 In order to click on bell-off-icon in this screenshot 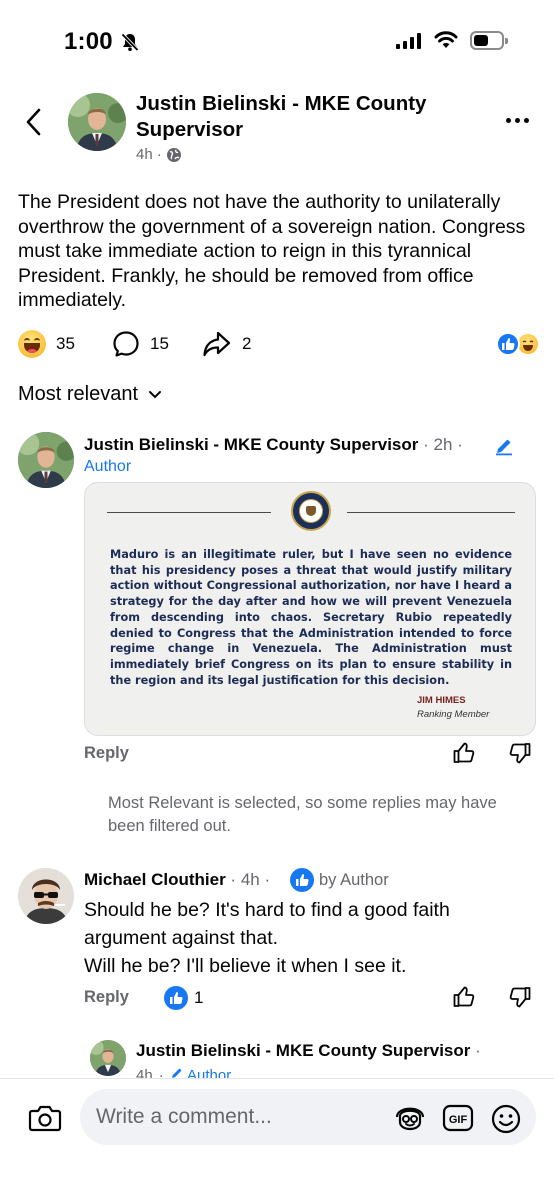, I will do `click(130, 42)`.